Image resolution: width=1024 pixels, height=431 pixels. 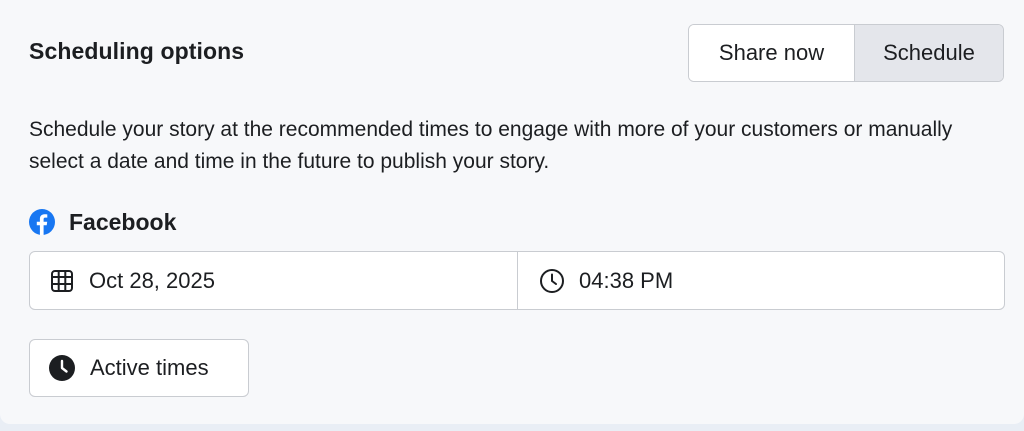 I want to click on platform-header: Facebook, so click(x=102, y=222).